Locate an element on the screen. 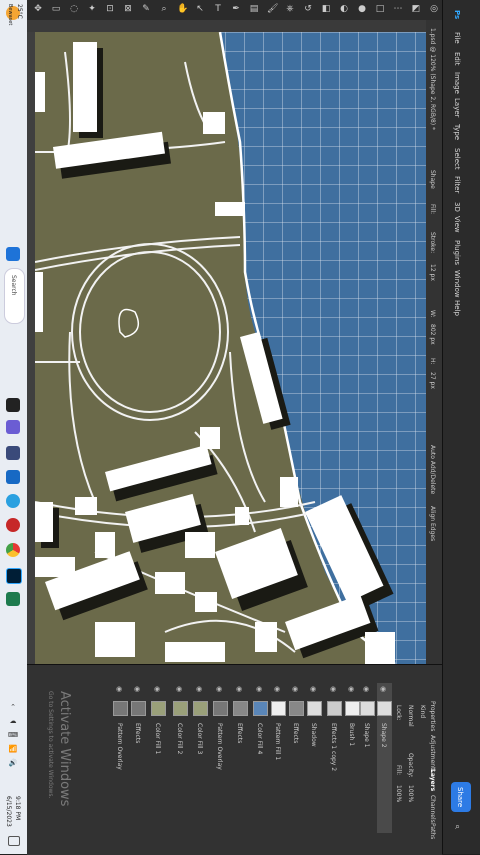 This screenshot has height=855, width=480. tab-properties: Properties is located at coordinates (432, 716).